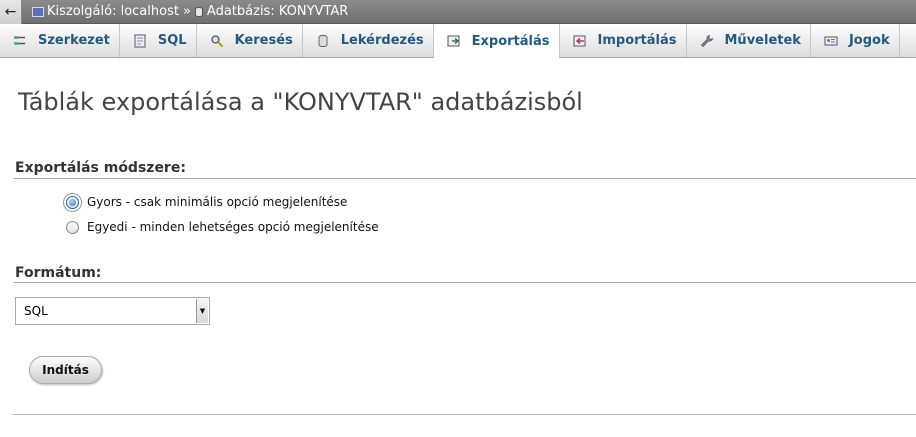  I want to click on sql-icon, so click(140, 41).